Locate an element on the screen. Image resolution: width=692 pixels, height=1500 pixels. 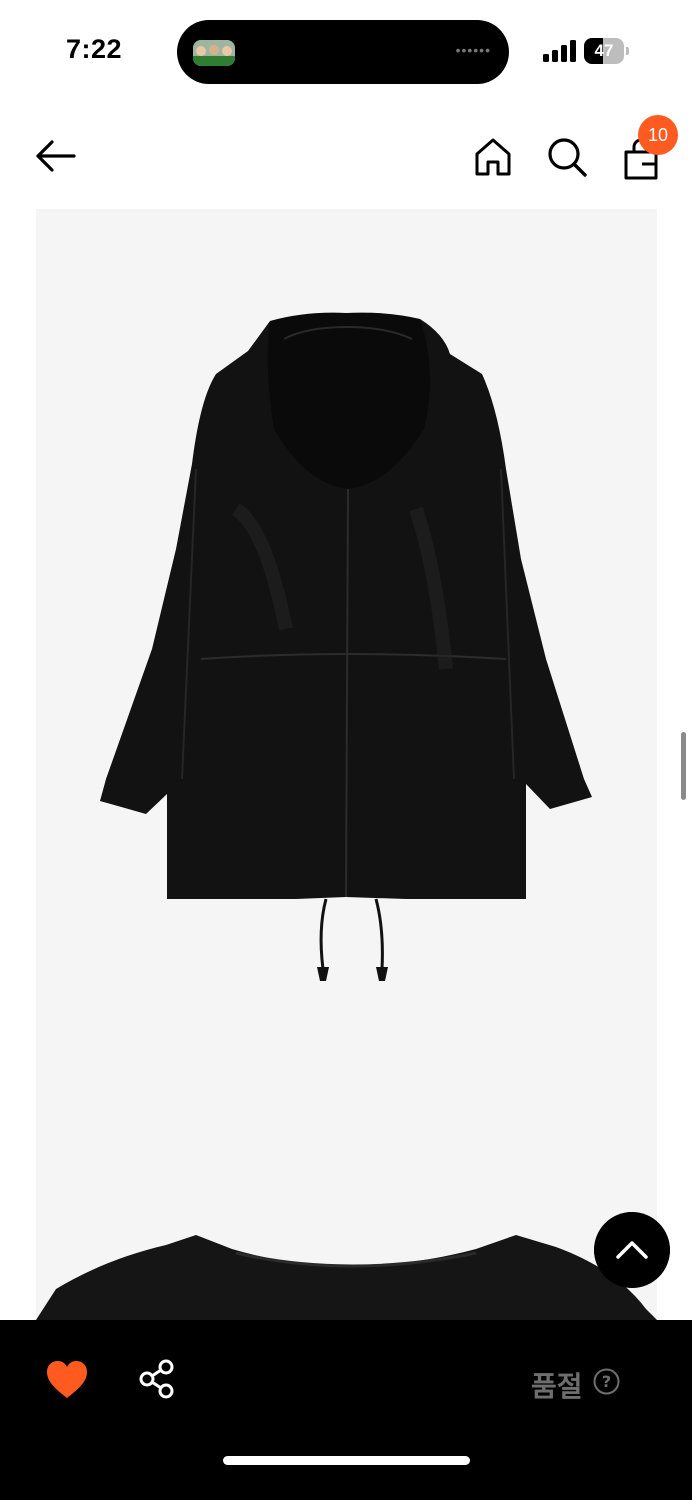
search-icon is located at coordinates (567, 157).